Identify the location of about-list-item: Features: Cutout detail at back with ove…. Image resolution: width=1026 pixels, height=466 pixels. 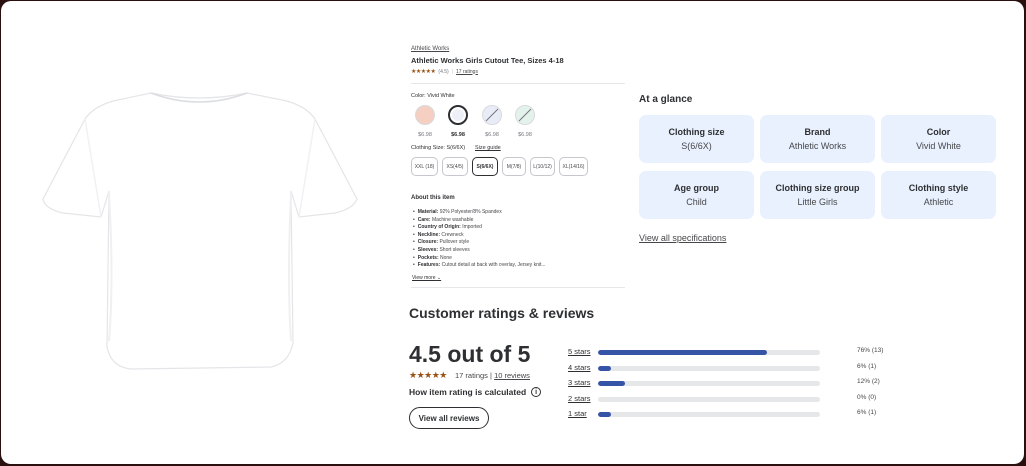
(479, 266).